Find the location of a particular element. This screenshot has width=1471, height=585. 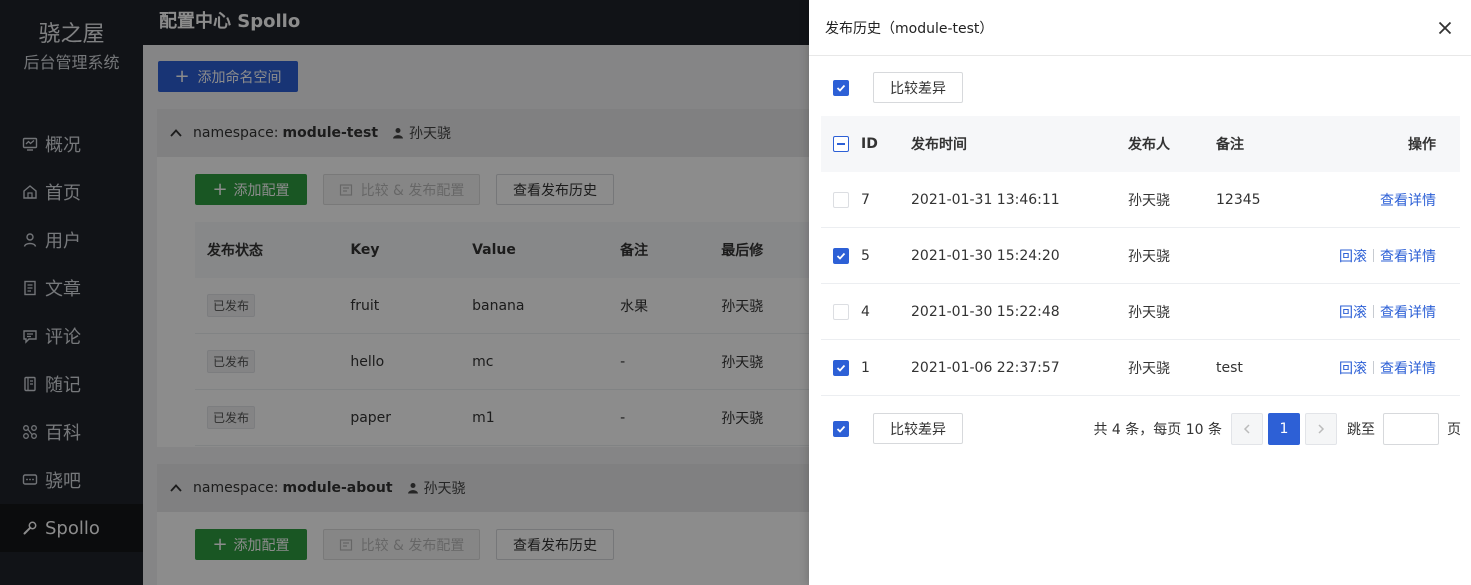

table-row: 4 2021-01-30 15:22:48 孙天骁 回滚 查看详情 is located at coordinates (1140, 312).